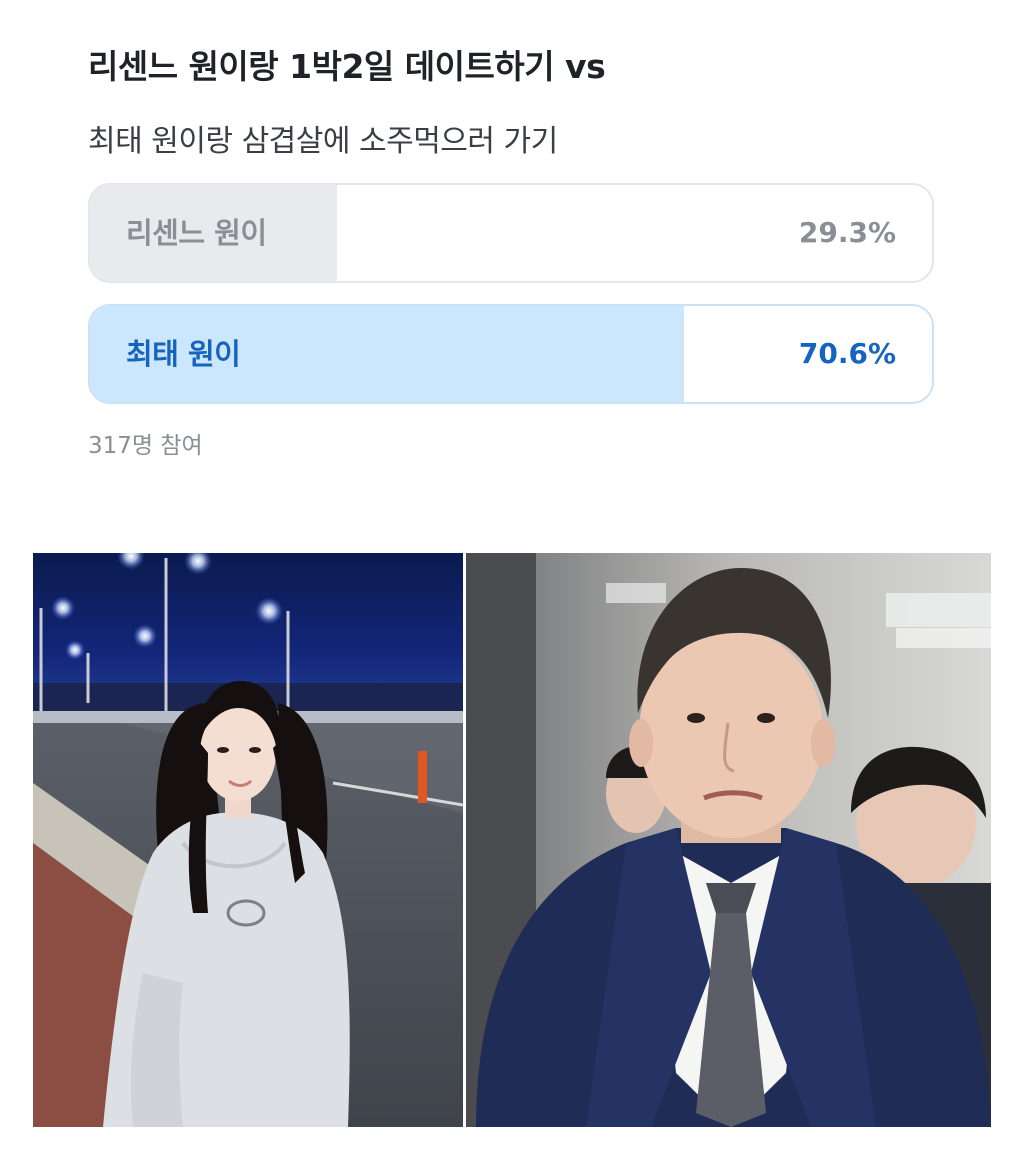 The image size is (1024, 1162). What do you see at coordinates (511, 354) in the screenshot?
I see `poll-option-2: 최태 원이 70.6%` at bounding box center [511, 354].